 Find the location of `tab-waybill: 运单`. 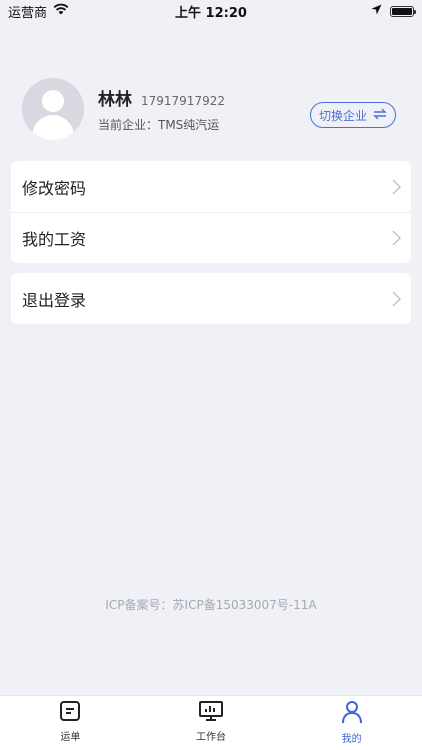

tab-waybill: 运单 is located at coordinates (70, 723).